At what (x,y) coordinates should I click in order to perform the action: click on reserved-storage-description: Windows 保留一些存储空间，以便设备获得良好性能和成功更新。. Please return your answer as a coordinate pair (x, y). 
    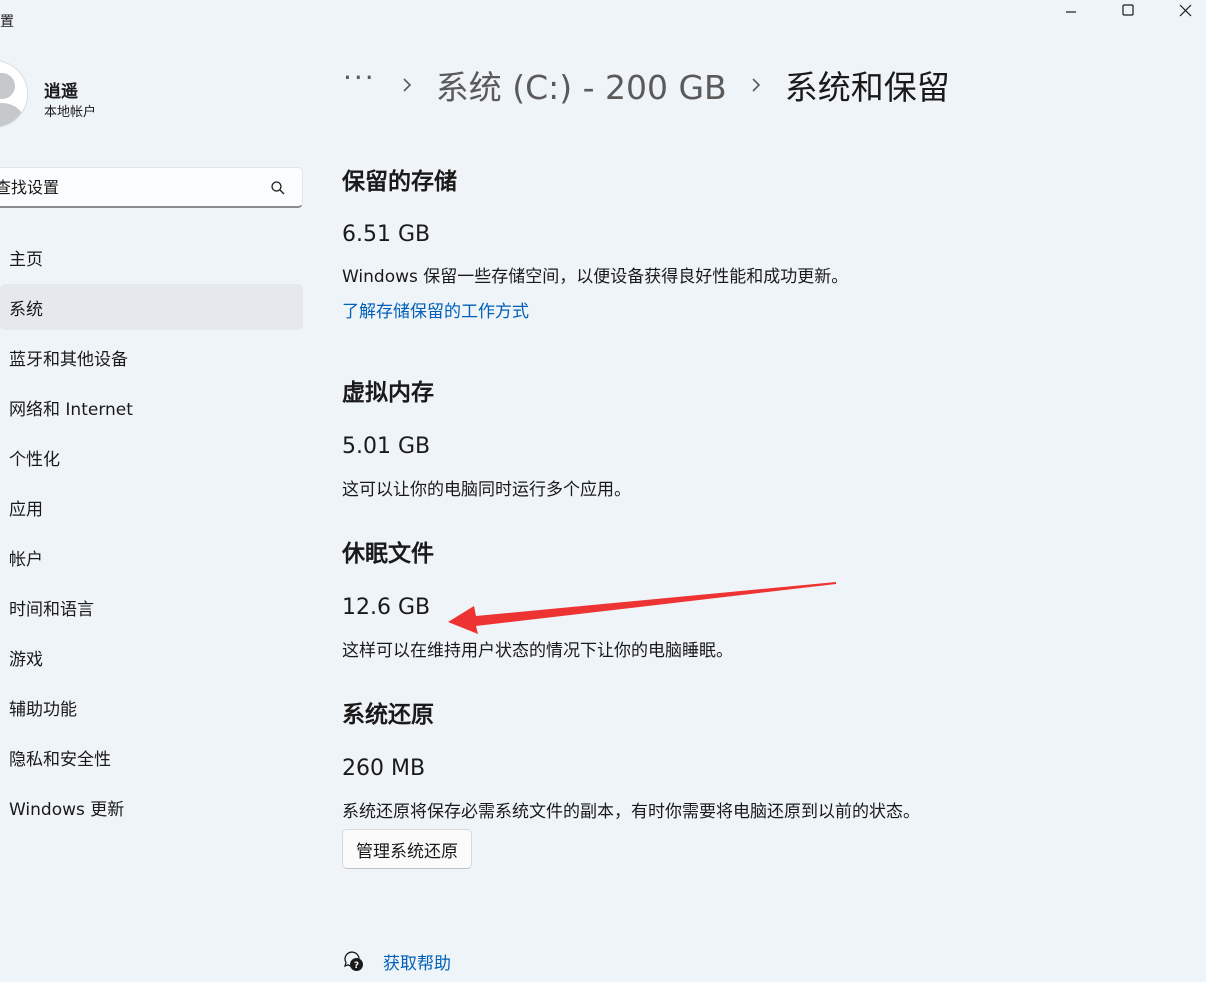
    Looking at the image, I should click on (595, 274).